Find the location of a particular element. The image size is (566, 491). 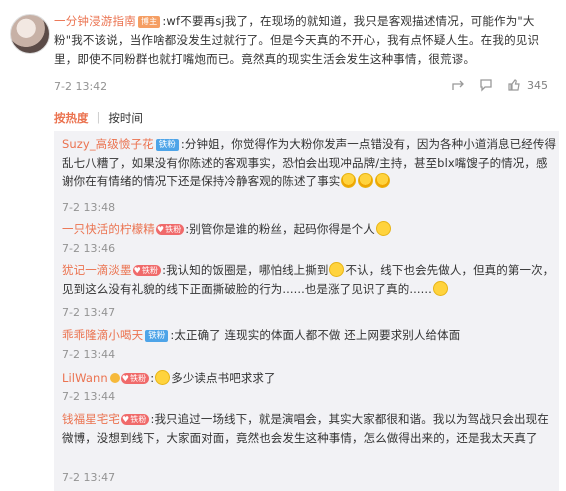

reply-item: 一只快活的柠檬精 ♥ 铁粉:别管你是谁的粉丝，起码你得是个人 is located at coordinates (309, 229).